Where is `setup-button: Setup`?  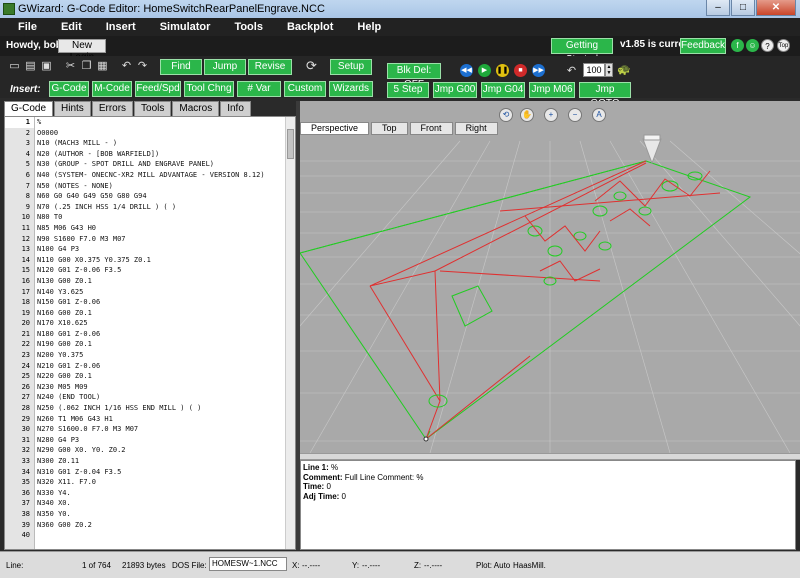
setup-button: Setup is located at coordinates (351, 67).